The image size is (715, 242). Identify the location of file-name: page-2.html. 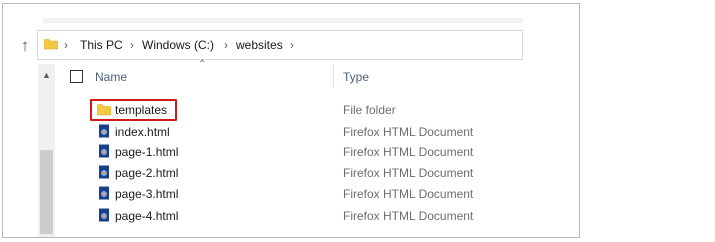
(147, 173).